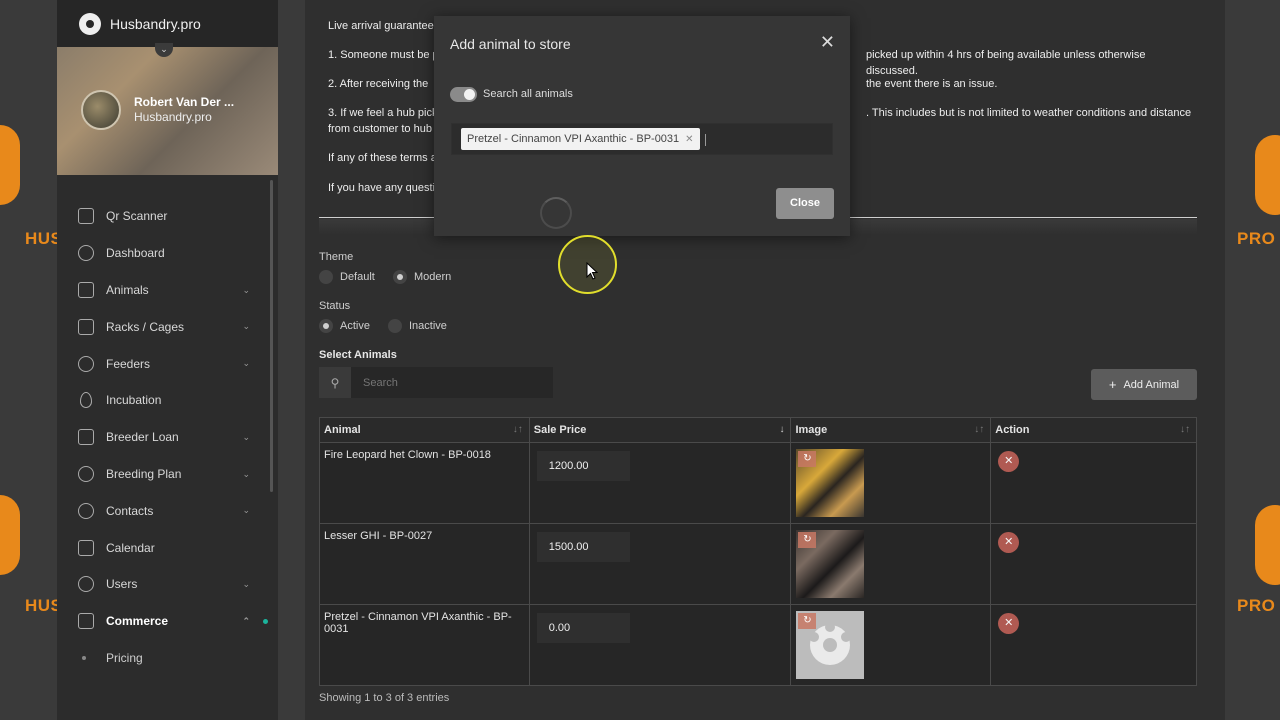  I want to click on add-animal-label: Add Animal, so click(1151, 384).